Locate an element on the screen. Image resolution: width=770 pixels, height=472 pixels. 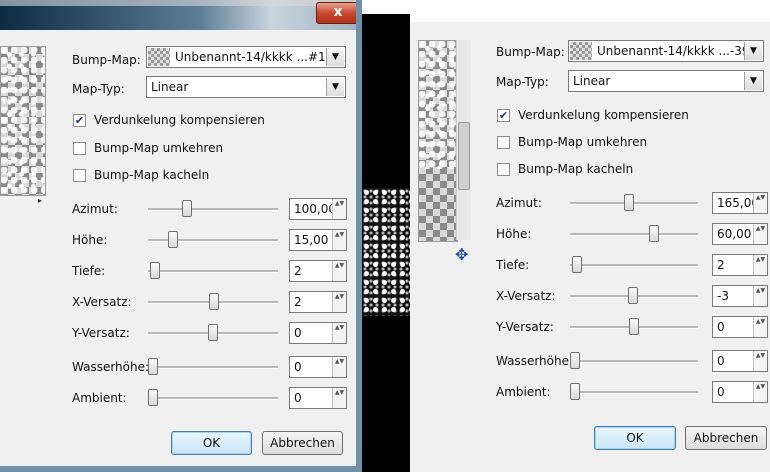
right-maptype-label: Map-Typ: is located at coordinates (522, 82).